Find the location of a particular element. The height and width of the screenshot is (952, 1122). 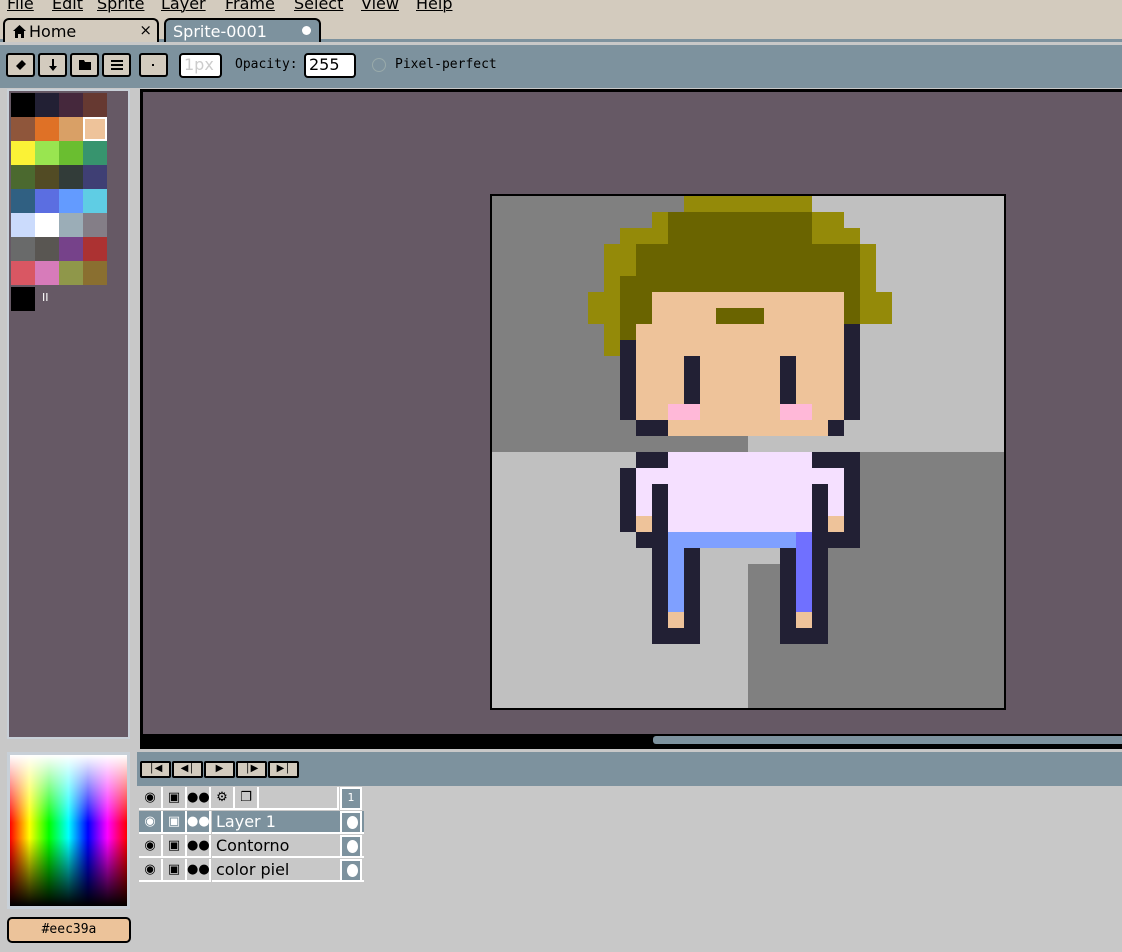

outline is located at coordinates (628, 380).